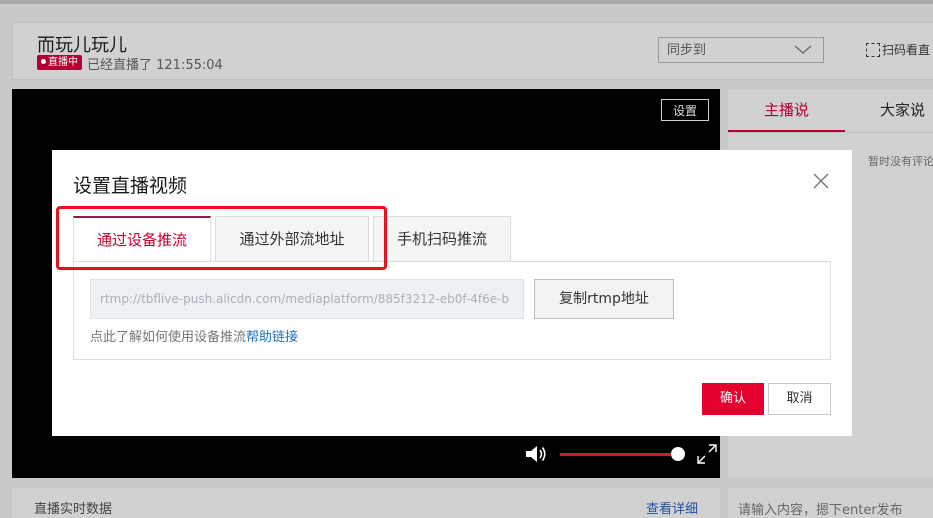 The width and height of the screenshot is (933, 518). I want to click on scan-to-watch-button: 扫码看直, so click(898, 49).